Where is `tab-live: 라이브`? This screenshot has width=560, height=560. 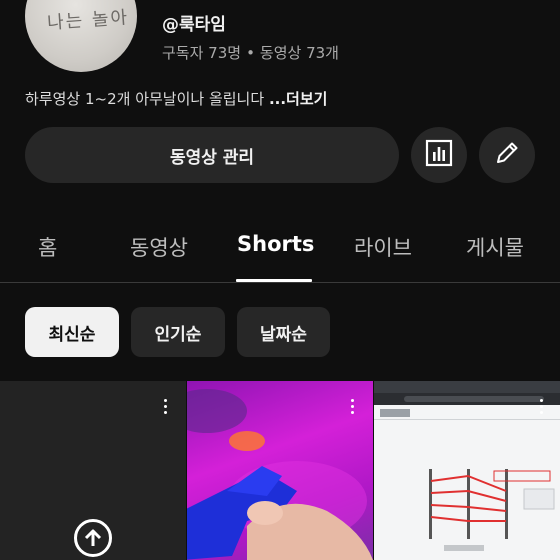 tab-live: 라이브 is located at coordinates (383, 247).